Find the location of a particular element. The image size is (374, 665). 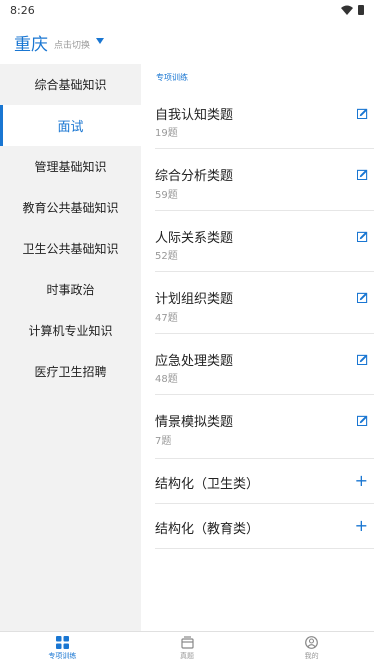

practice-item: 自我认知类题 19题 is located at coordinates (264, 118).